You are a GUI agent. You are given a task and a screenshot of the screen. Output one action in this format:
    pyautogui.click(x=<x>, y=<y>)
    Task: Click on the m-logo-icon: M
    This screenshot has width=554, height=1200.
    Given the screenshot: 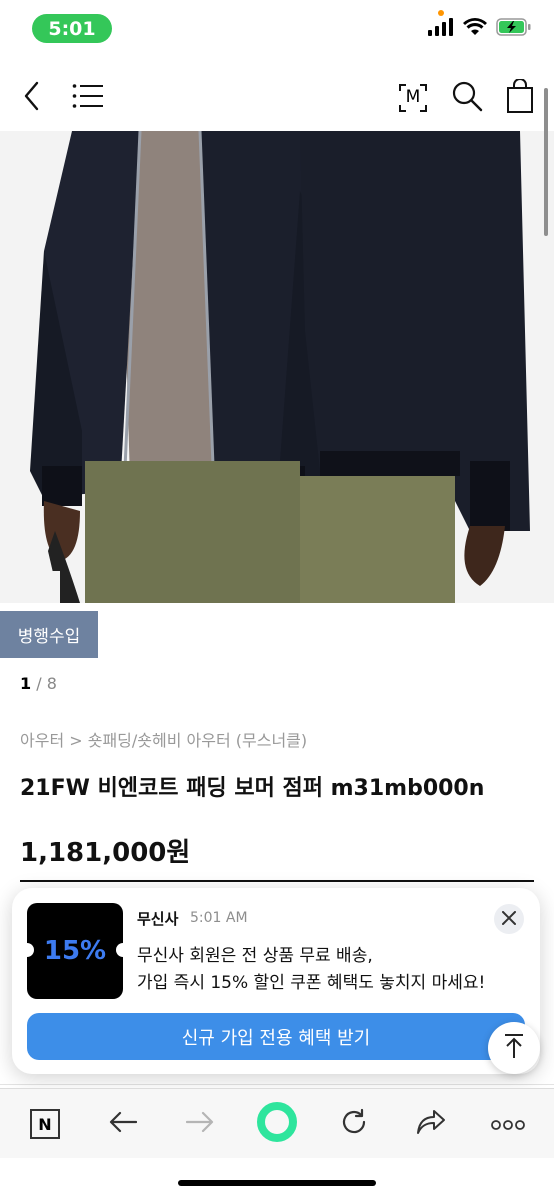 What is the action you would take?
    pyautogui.click(x=413, y=98)
    